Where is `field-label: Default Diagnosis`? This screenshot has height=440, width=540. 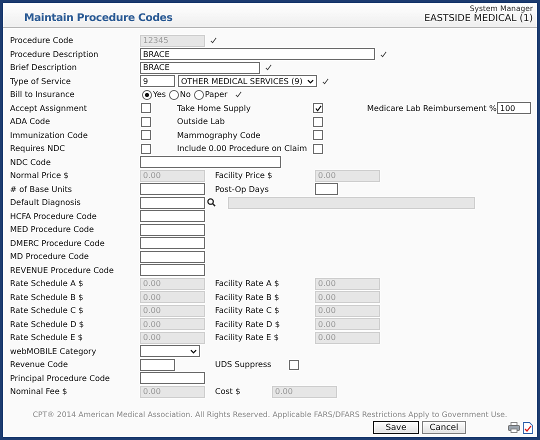 field-label: Default Diagnosis is located at coordinates (46, 203).